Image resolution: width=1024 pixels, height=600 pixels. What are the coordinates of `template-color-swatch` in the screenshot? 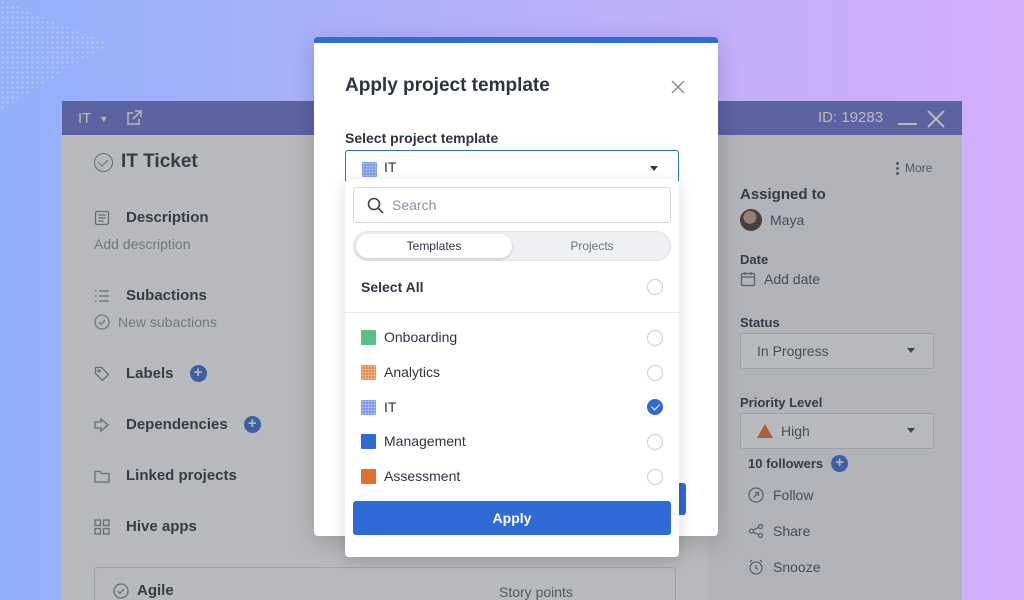 It's located at (369, 169).